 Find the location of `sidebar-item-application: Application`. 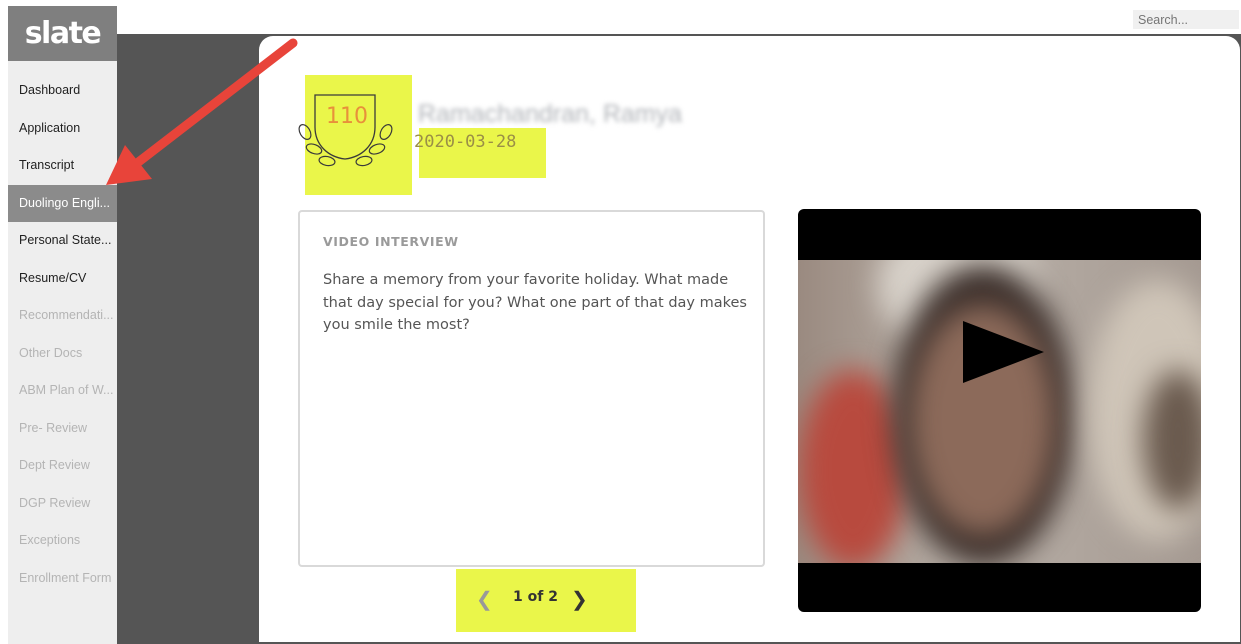

sidebar-item-application: Application is located at coordinates (62, 129).